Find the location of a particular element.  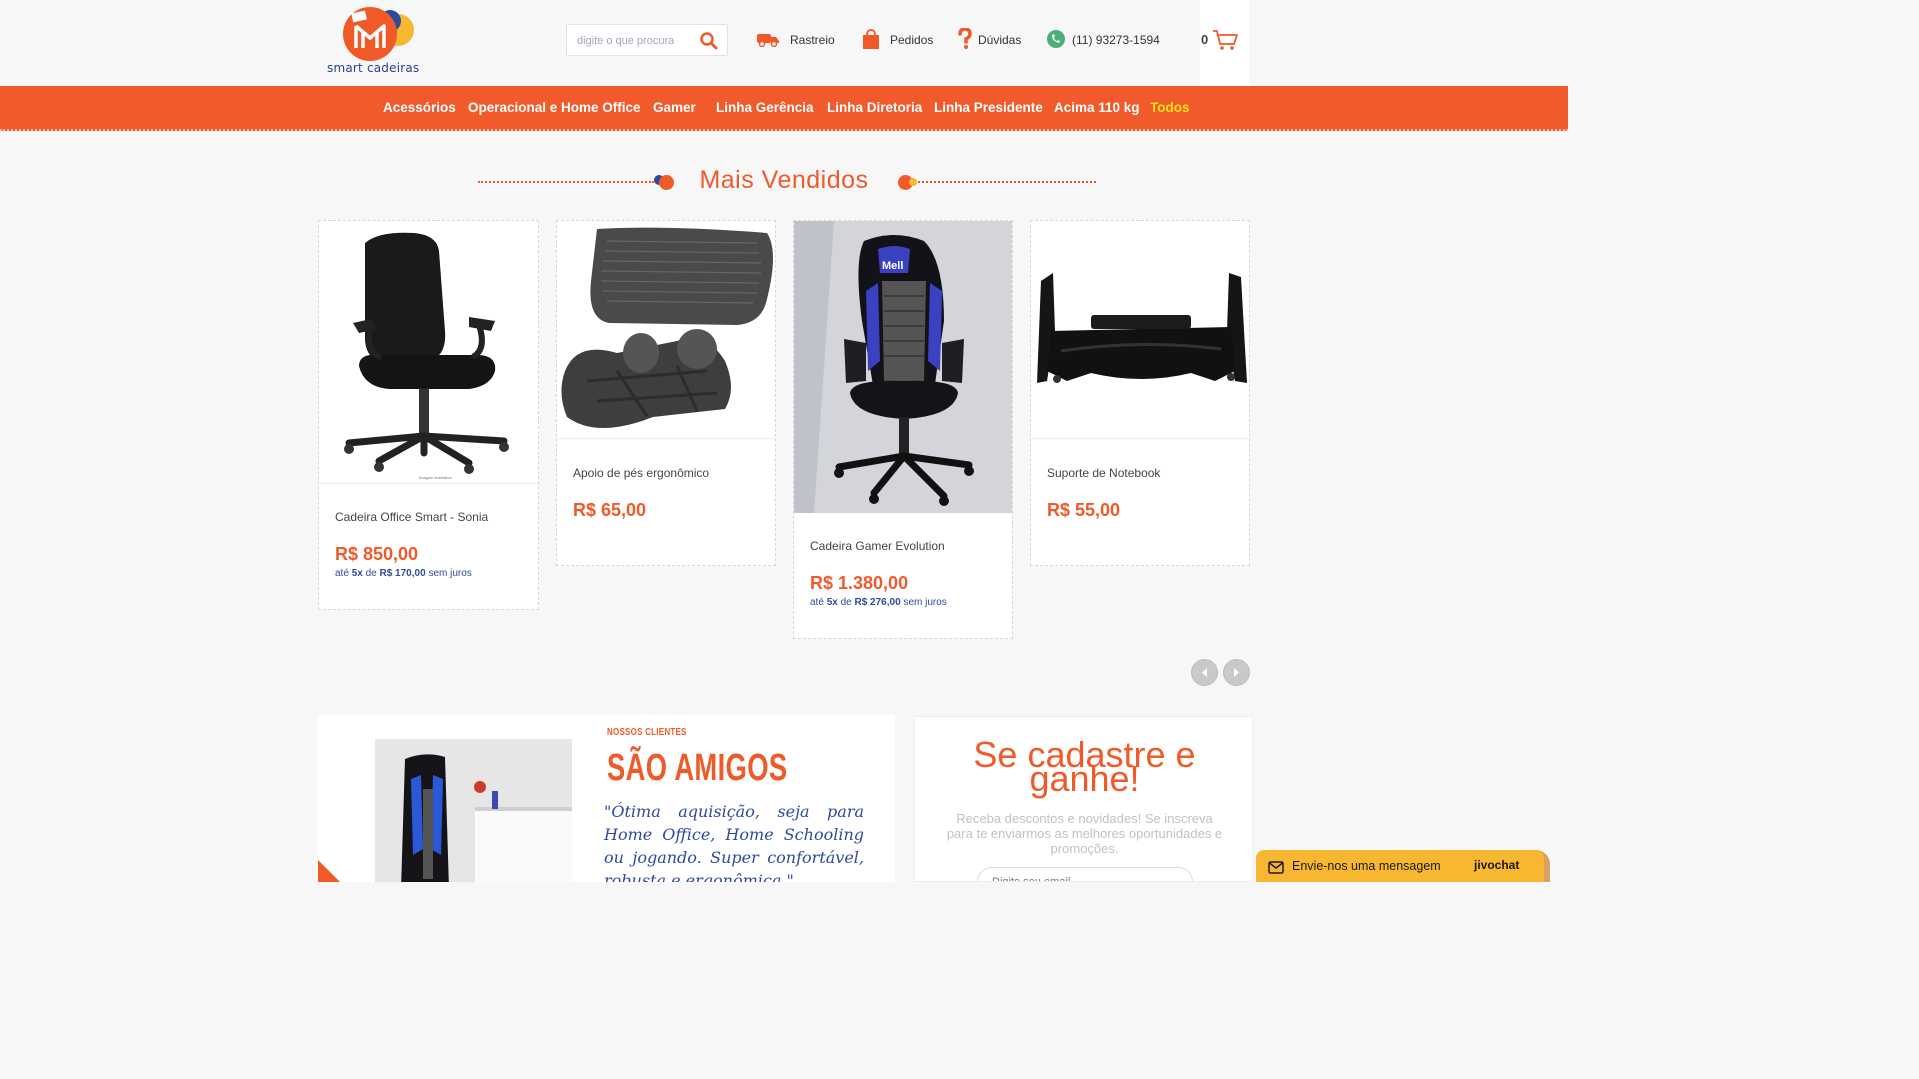

nav-item-acessorios: Acessórios is located at coordinates (419, 107).